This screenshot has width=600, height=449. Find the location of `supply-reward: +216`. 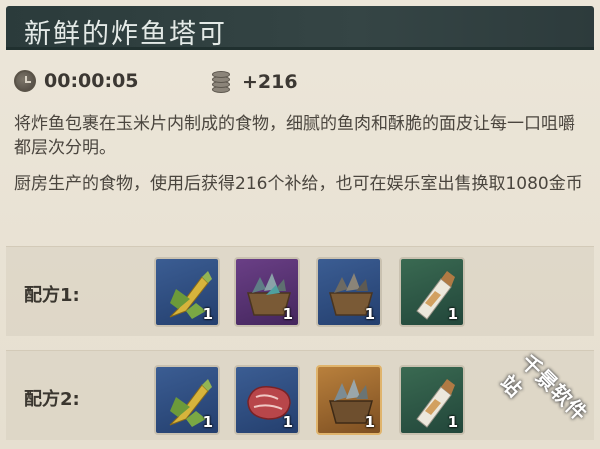

supply-reward: +216 is located at coordinates (253, 82).